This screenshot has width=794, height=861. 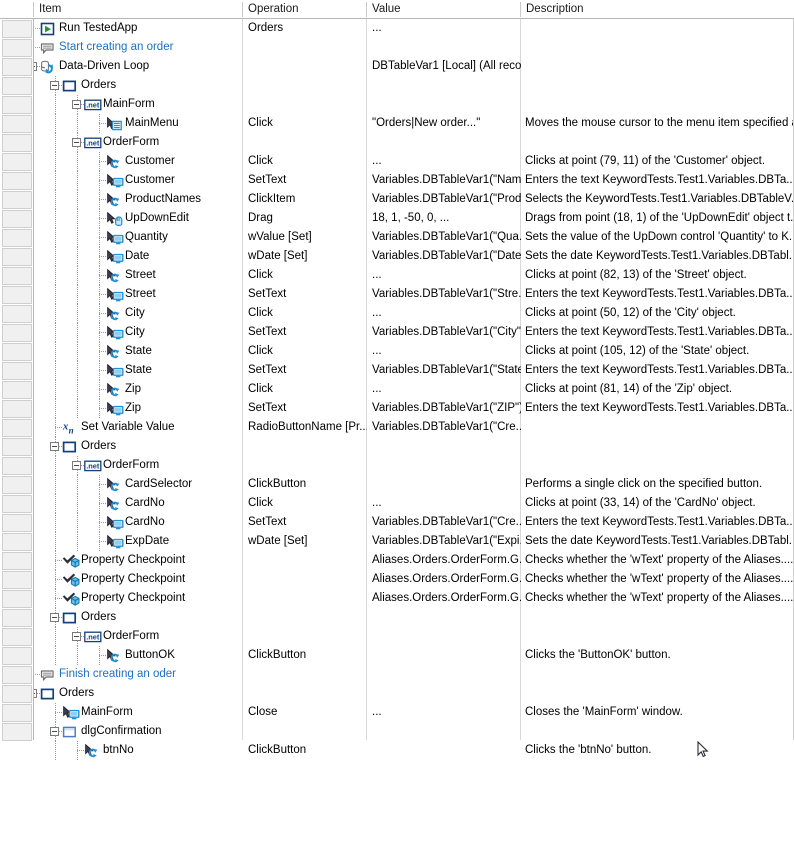 I want to click on cell-item: City, so click(x=138, y=332).